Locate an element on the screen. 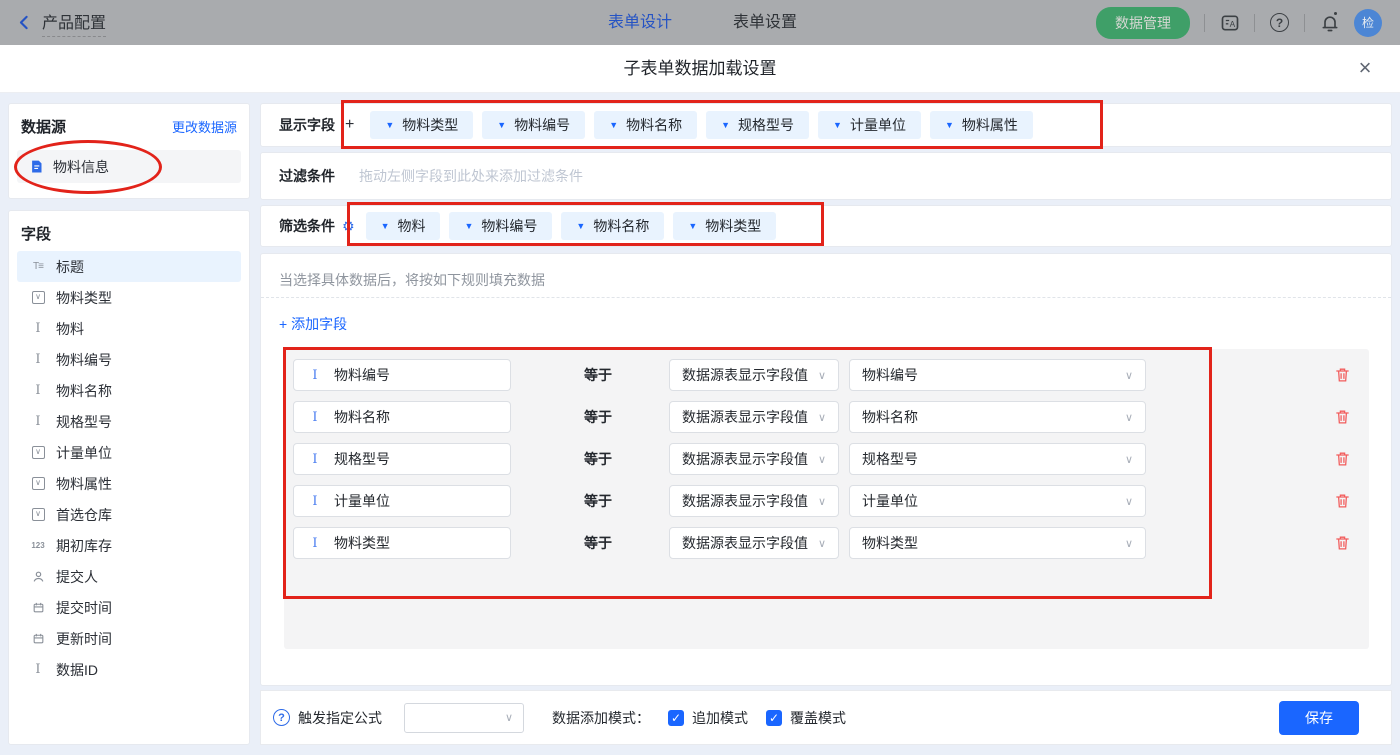 This screenshot has height=755, width=1400. filter-drop-zone: 拖动左侧字段到此处来添加过滤条件 is located at coordinates (471, 176).